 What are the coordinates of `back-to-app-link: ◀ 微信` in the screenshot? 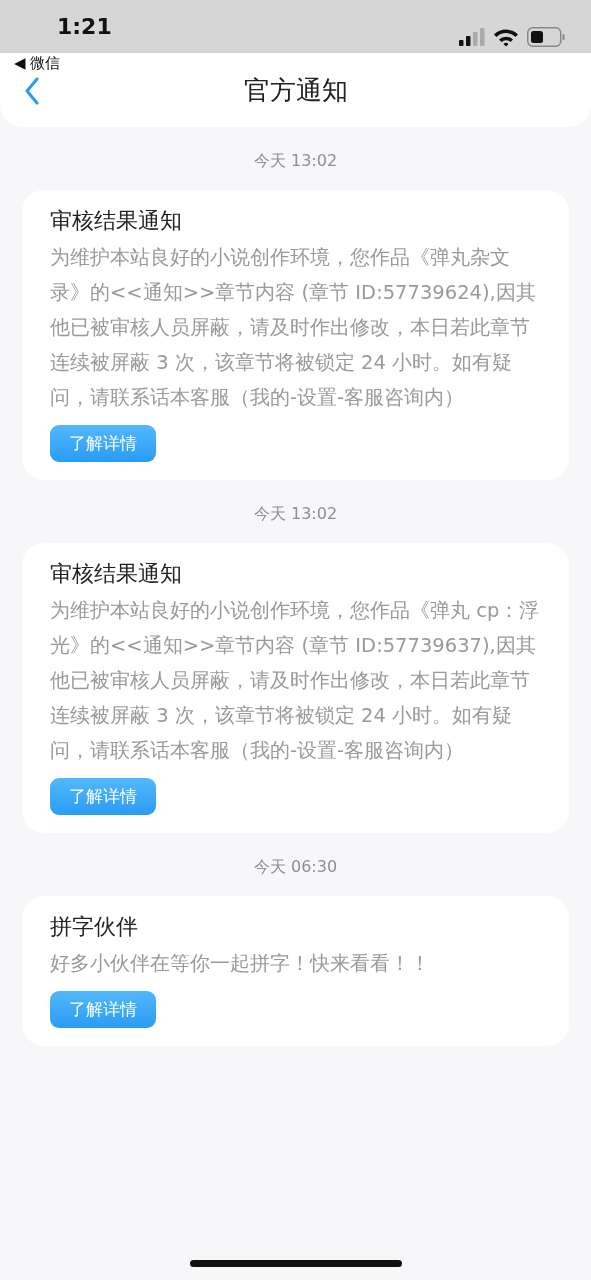 It's located at (37, 63).